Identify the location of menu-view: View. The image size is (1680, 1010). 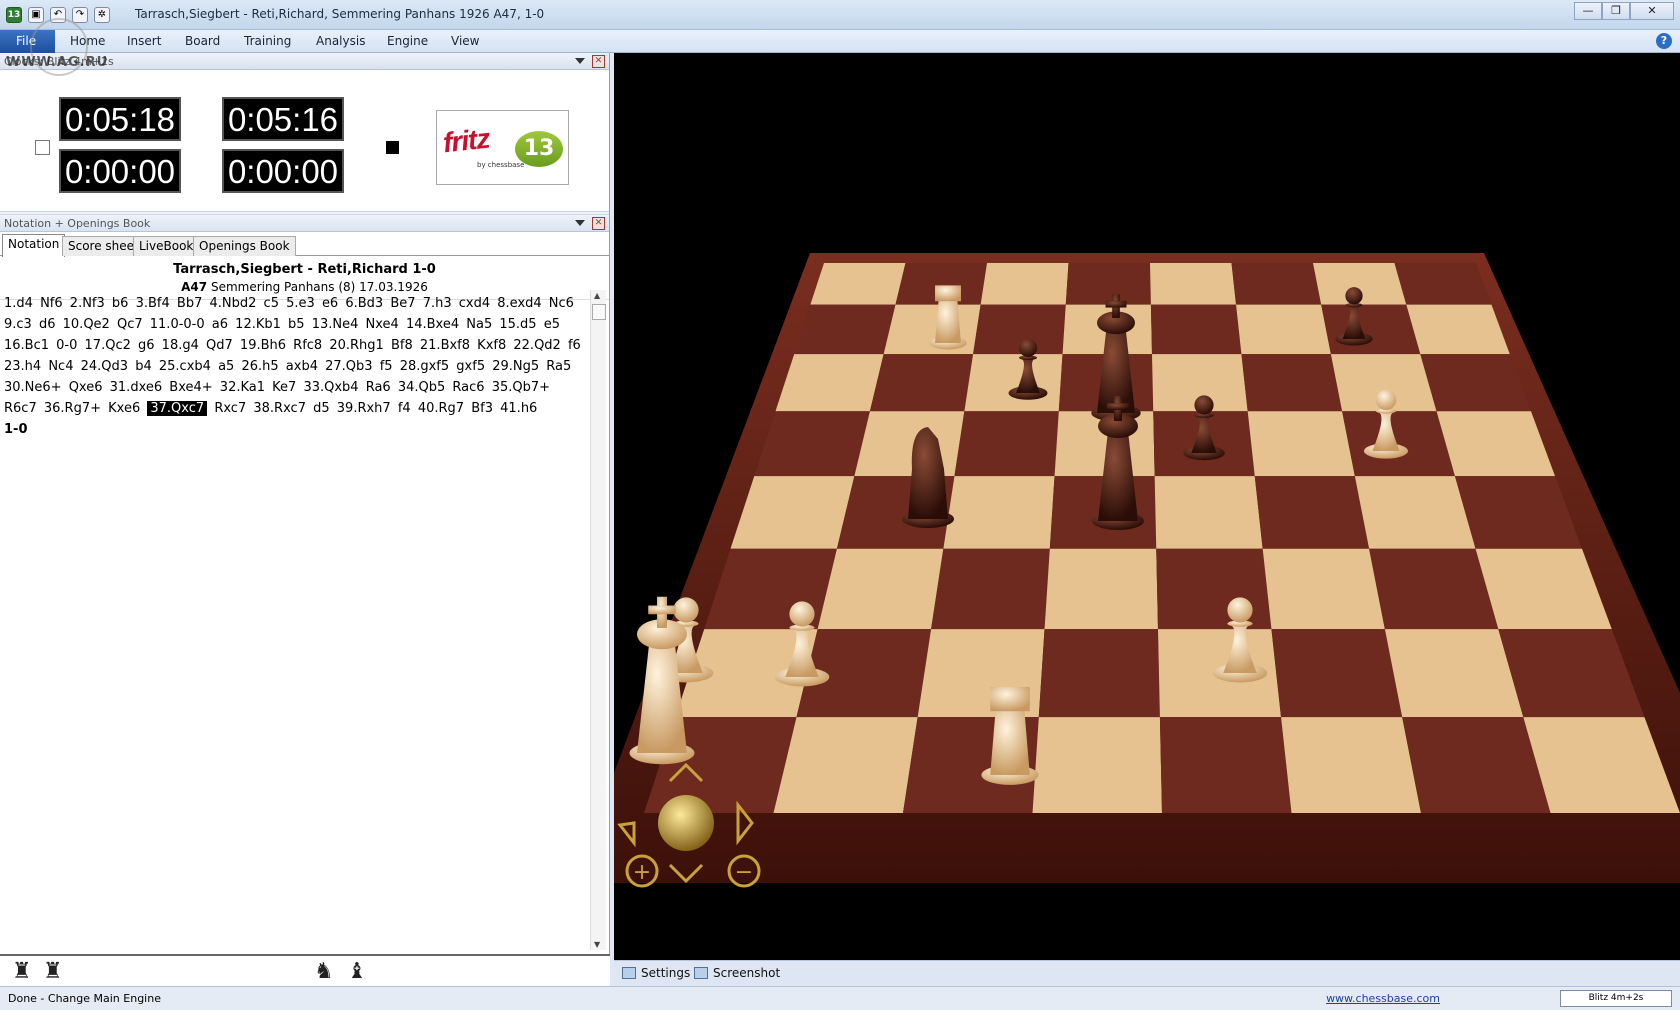
(465, 41).